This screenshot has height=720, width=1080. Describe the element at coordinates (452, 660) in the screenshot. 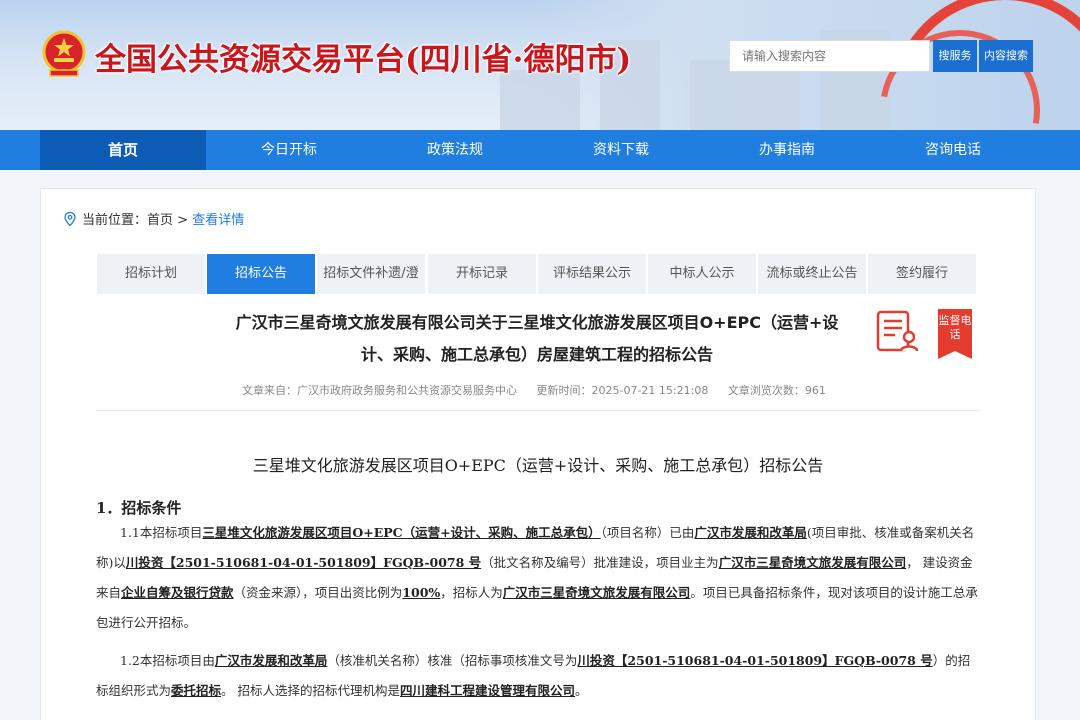

I see `text: （核准机关名称）核准（招标事项核准文号为` at that location.